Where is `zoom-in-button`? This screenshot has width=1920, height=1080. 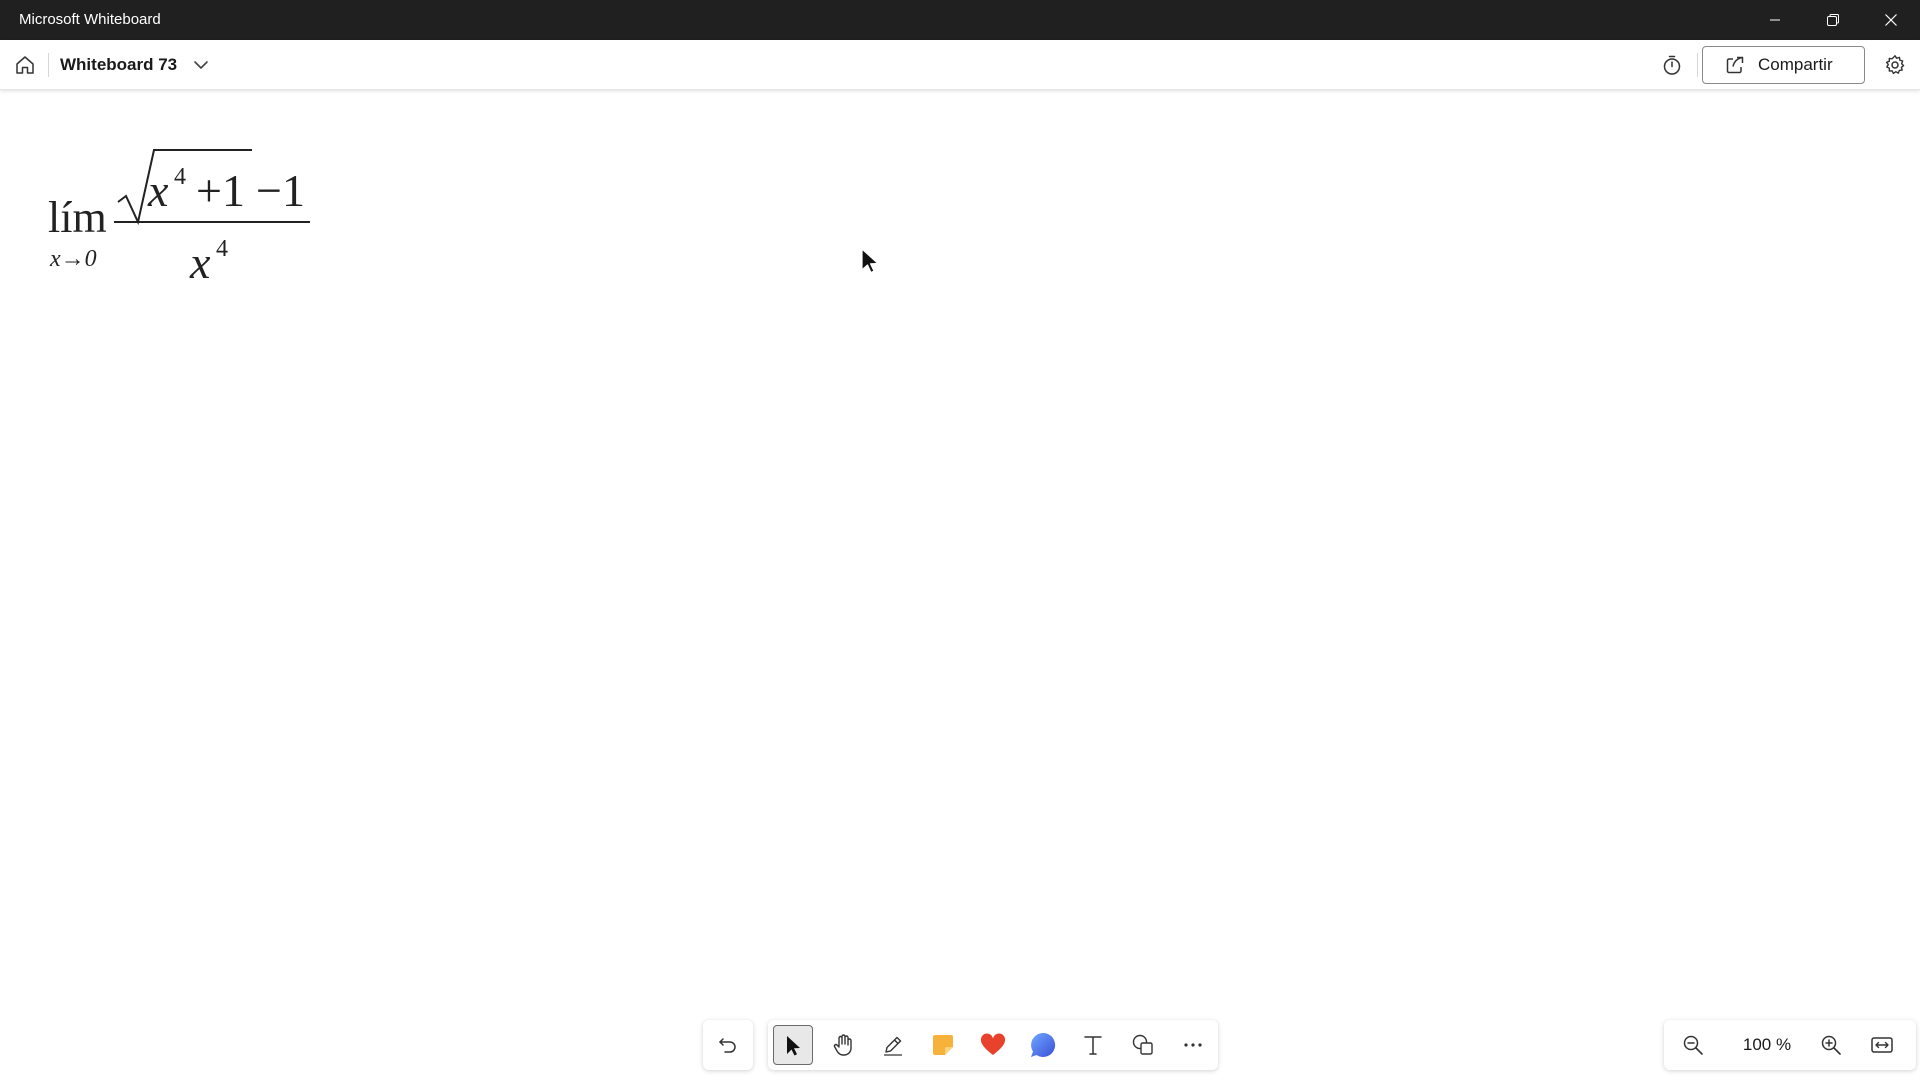 zoom-in-button is located at coordinates (1831, 1045).